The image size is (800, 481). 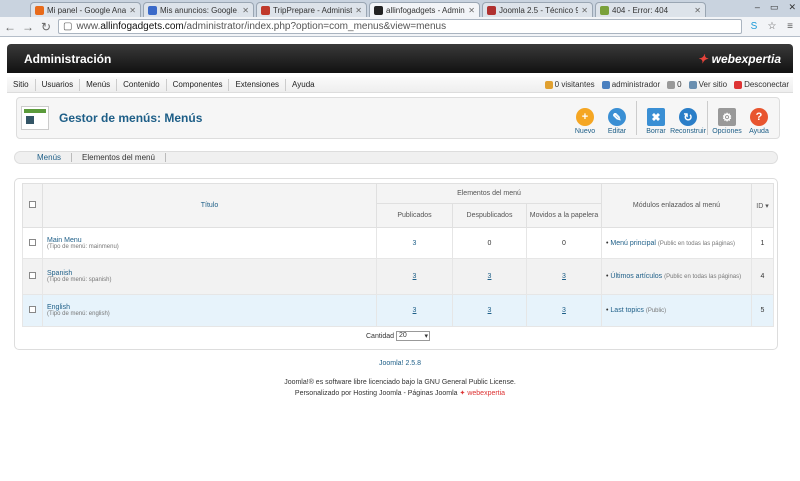 I want to click on module-link: Últimos artículos, so click(x=636, y=276).